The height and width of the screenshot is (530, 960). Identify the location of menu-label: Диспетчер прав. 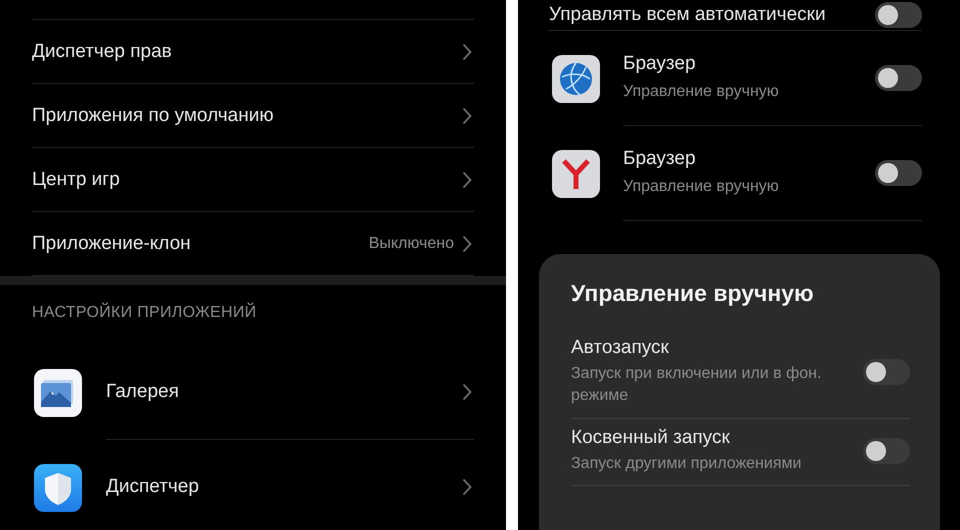
(102, 51).